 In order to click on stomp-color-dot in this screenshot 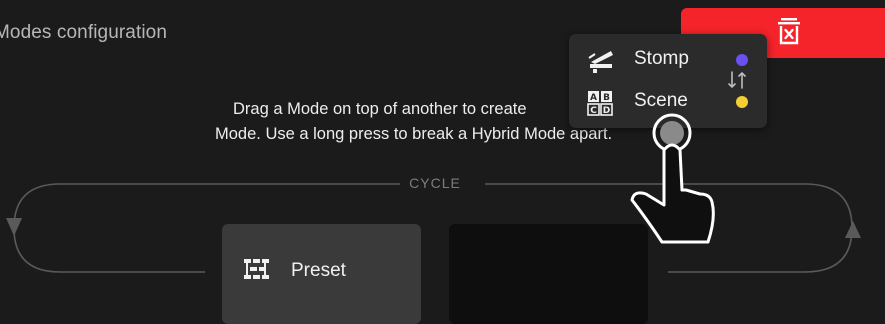, I will do `click(742, 60)`.